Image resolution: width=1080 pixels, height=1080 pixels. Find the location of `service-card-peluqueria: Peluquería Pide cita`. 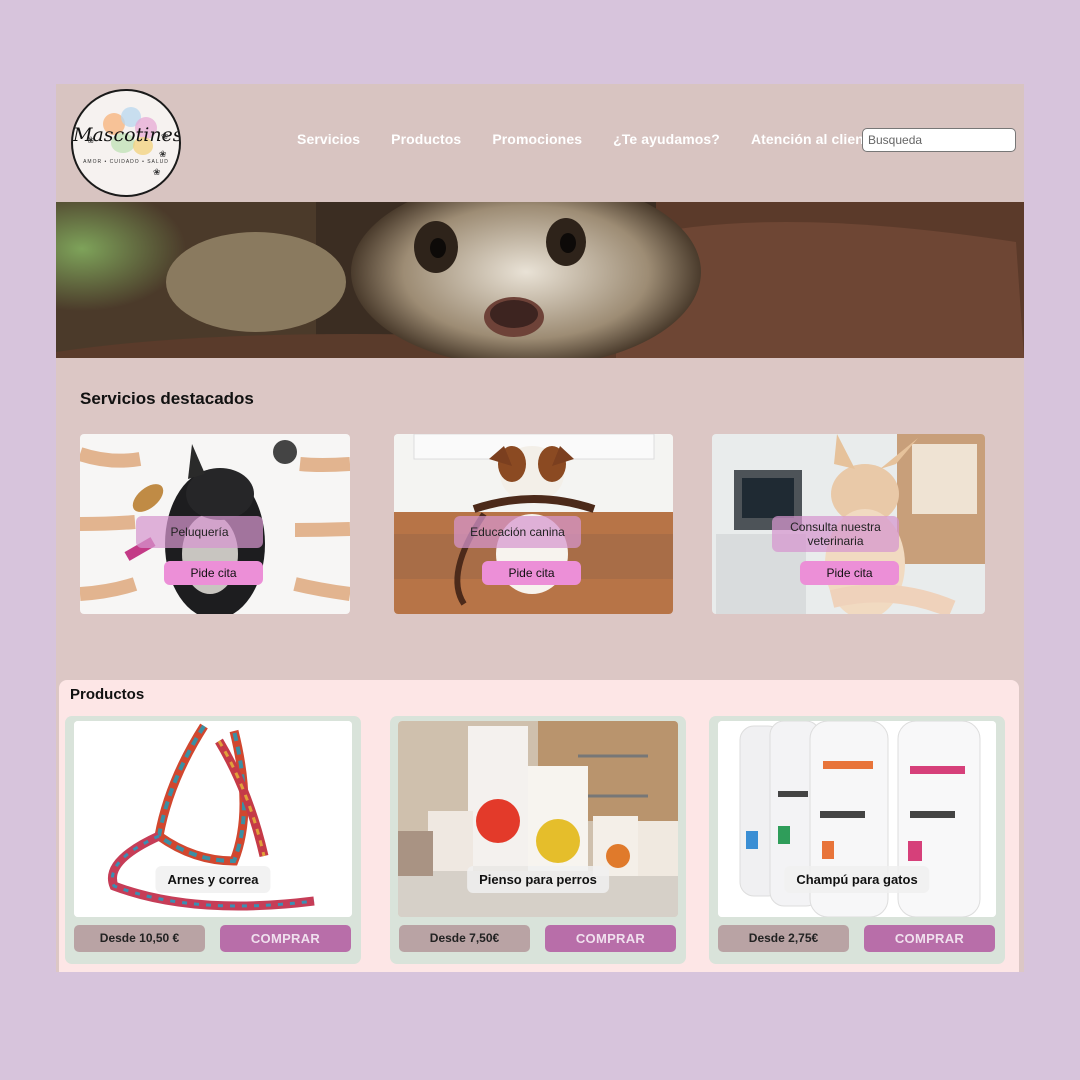

service-card-peluqueria: Peluquería Pide cita is located at coordinates (215, 524).